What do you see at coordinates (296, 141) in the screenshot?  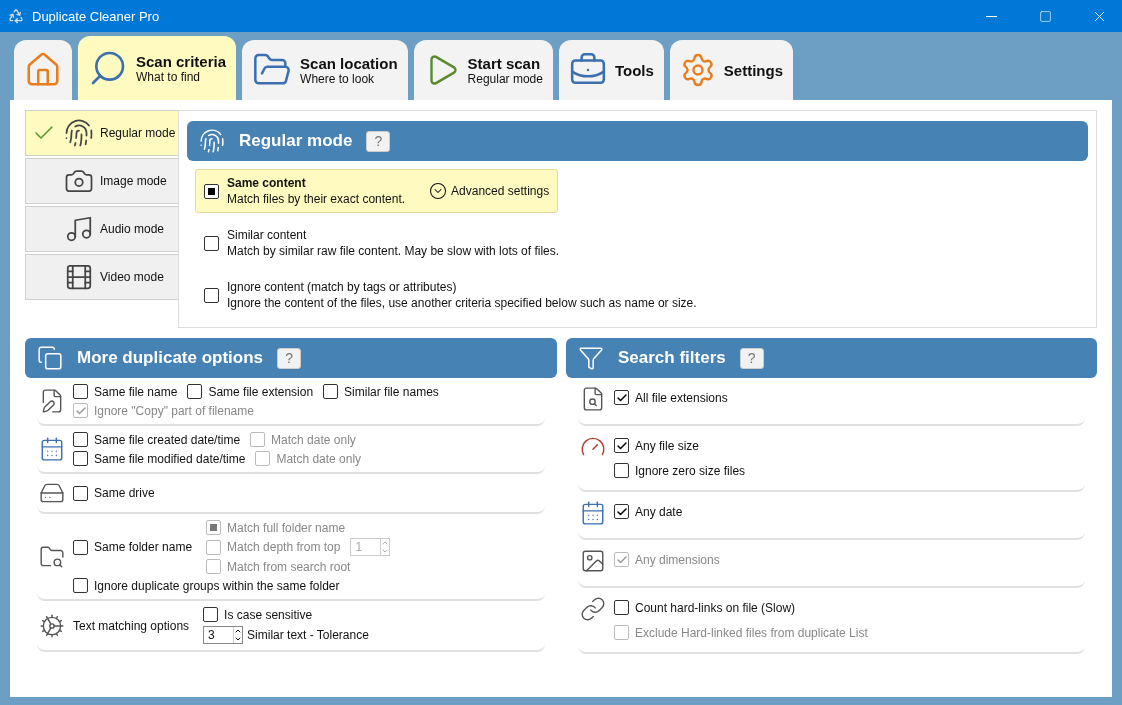 I see `section-title: Regular mode` at bounding box center [296, 141].